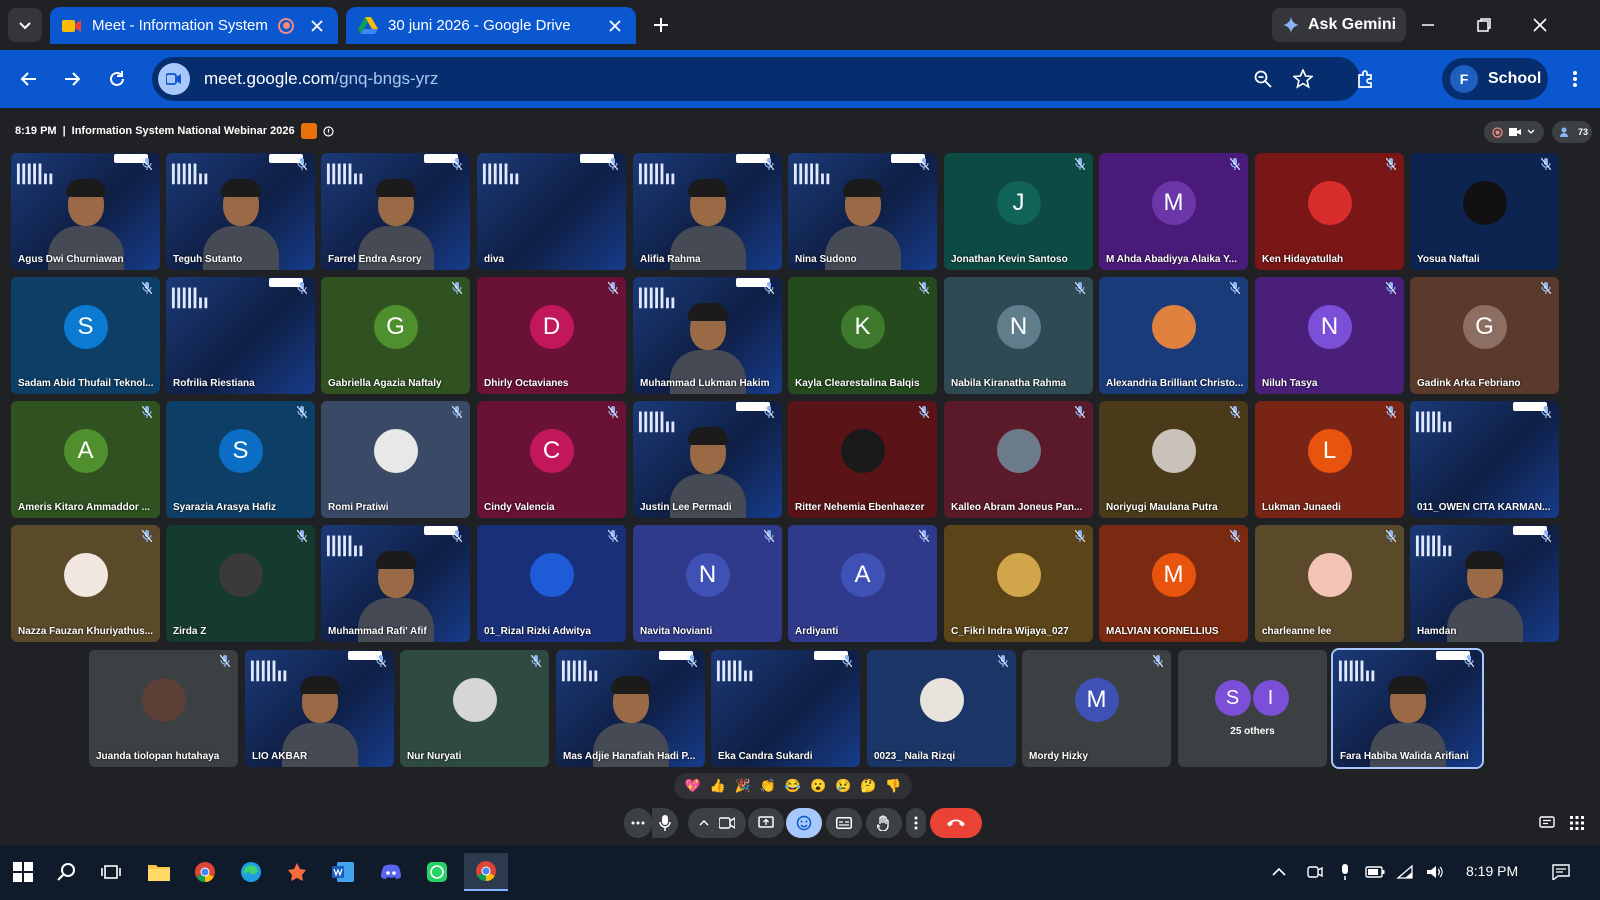  Describe the element at coordinates (1435, 872) in the screenshot. I see `volume-tray-button` at that location.